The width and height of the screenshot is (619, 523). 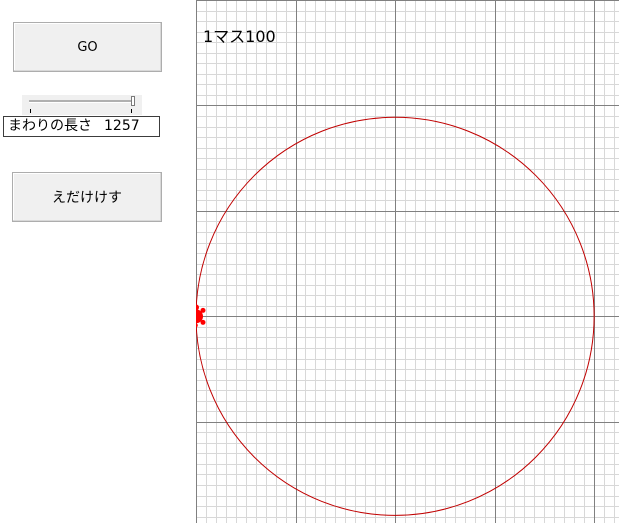 I want to click on perimeter-label: まわりの長さ, so click(x=50, y=126).